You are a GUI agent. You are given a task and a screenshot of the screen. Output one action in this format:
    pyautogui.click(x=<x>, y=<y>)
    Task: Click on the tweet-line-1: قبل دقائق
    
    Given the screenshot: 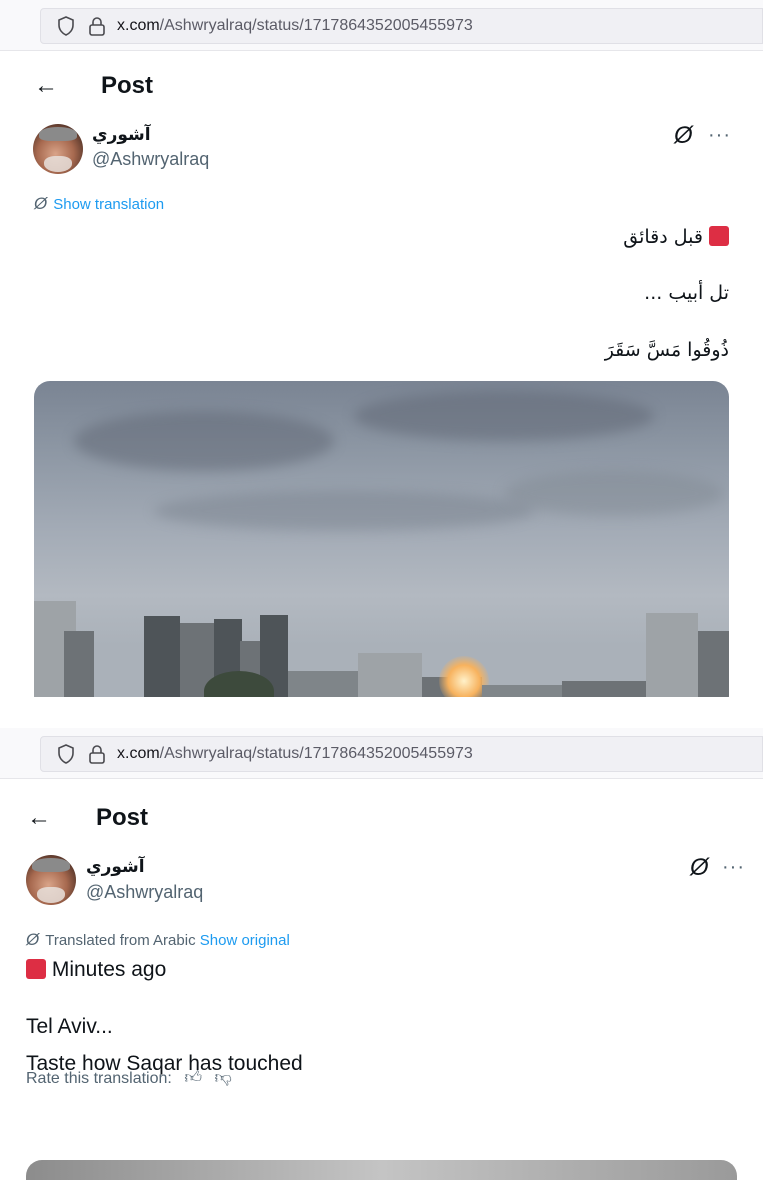 What is the action you would take?
    pyautogui.click(x=676, y=237)
    